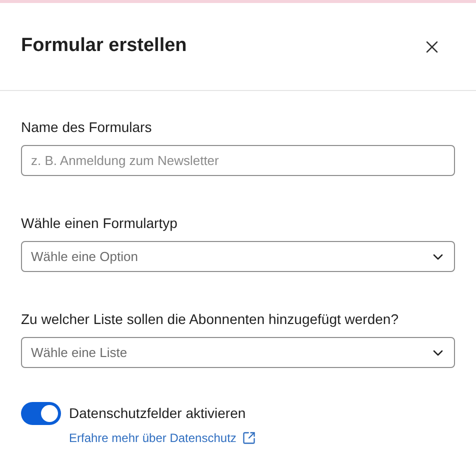 This screenshot has width=476, height=466. What do you see at coordinates (104, 46) in the screenshot?
I see `dialog-title: Formular erstellen` at bounding box center [104, 46].